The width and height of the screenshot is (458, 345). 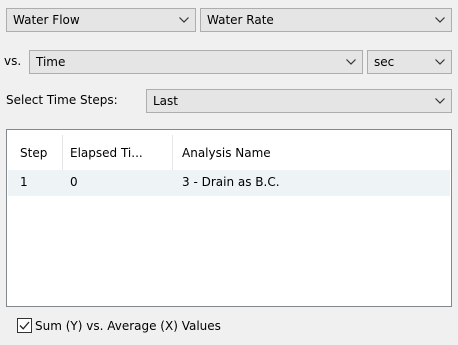 I want to click on y-rate-select: Water Rate, so click(x=326, y=20).